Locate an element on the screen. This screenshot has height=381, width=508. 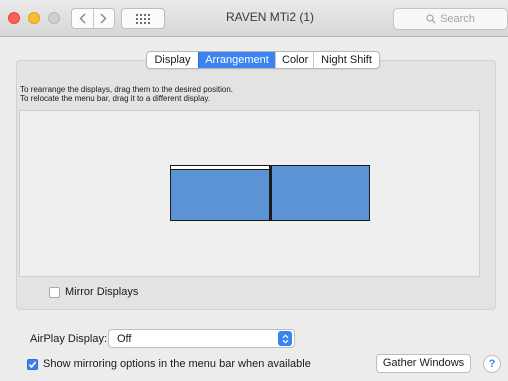
airplay-label: AirPlay Display: is located at coordinates (69, 339).